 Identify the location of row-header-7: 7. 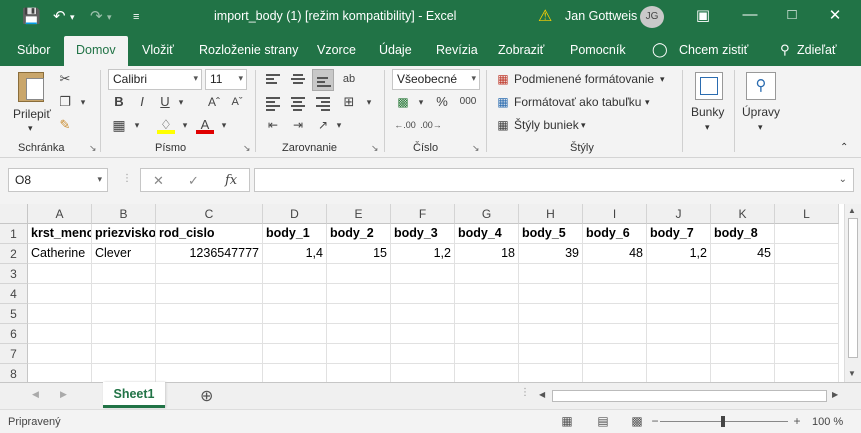
(14, 354).